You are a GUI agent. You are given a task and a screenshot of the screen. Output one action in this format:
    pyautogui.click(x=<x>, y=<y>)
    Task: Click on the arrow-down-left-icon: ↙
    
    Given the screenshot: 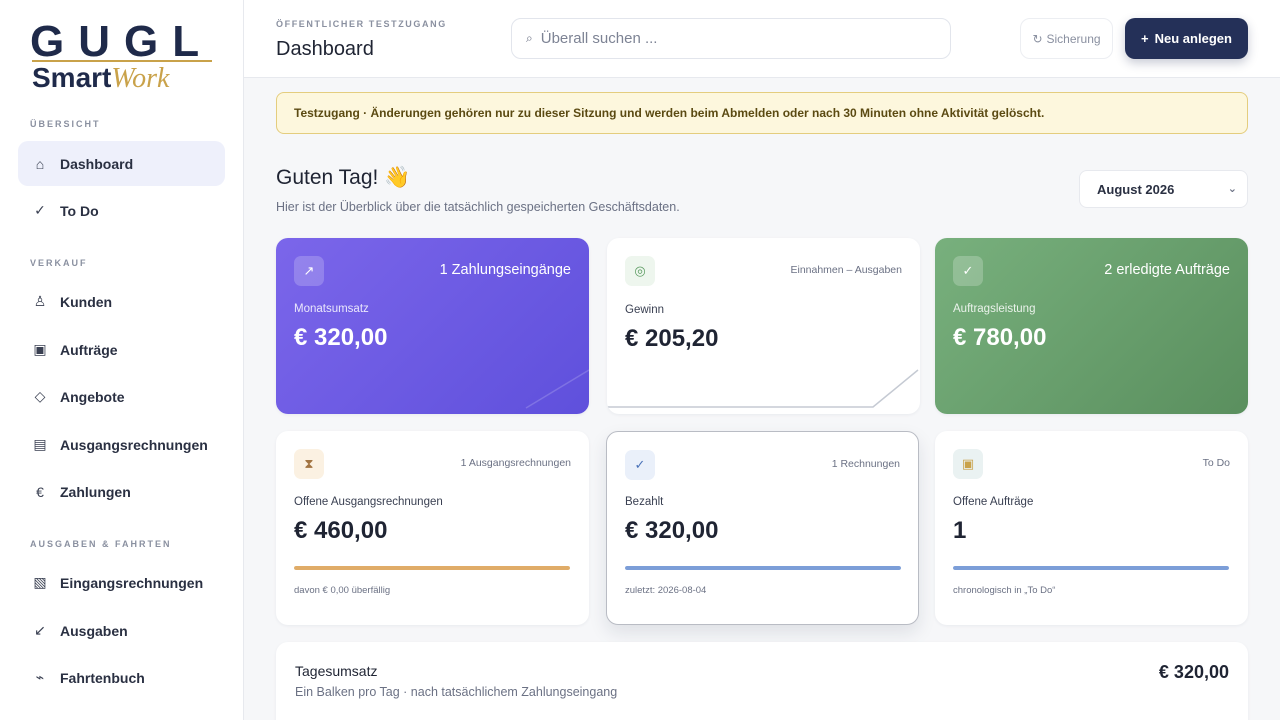 What is the action you would take?
    pyautogui.click(x=40, y=630)
    